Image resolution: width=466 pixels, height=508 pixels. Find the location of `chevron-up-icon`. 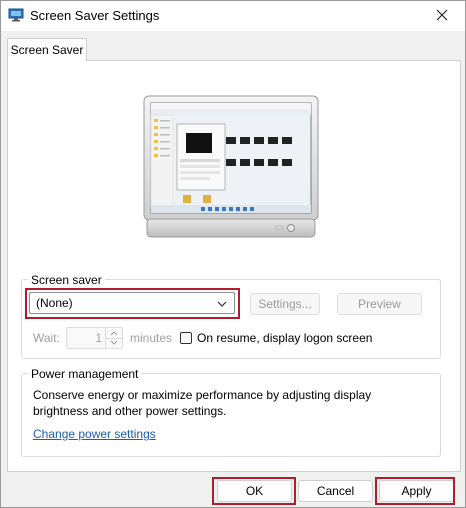

chevron-up-icon is located at coordinates (114, 333).